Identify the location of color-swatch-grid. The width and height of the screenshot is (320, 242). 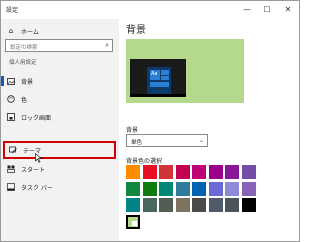
(192, 203).